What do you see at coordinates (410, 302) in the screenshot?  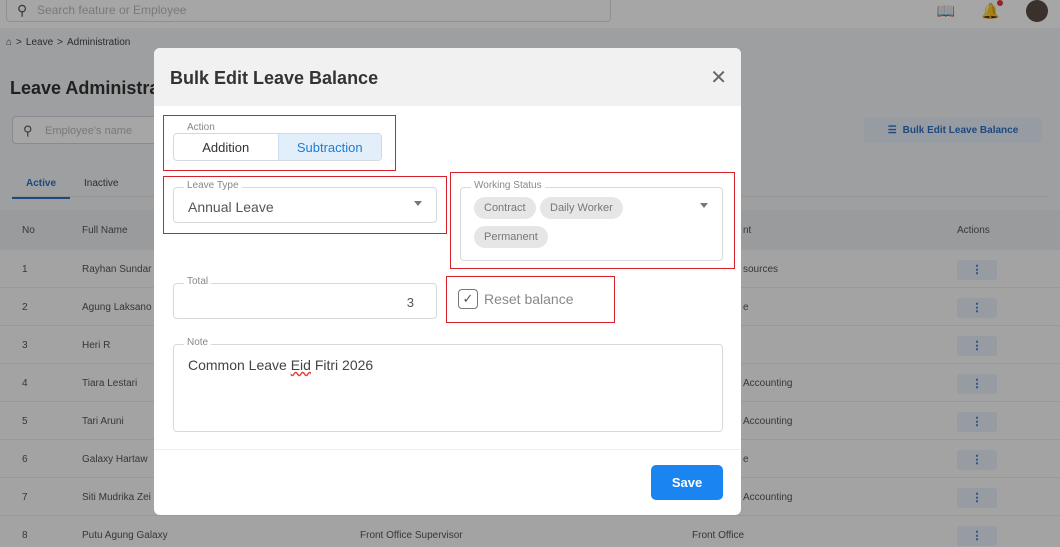 I see `total-value: 3` at bounding box center [410, 302].